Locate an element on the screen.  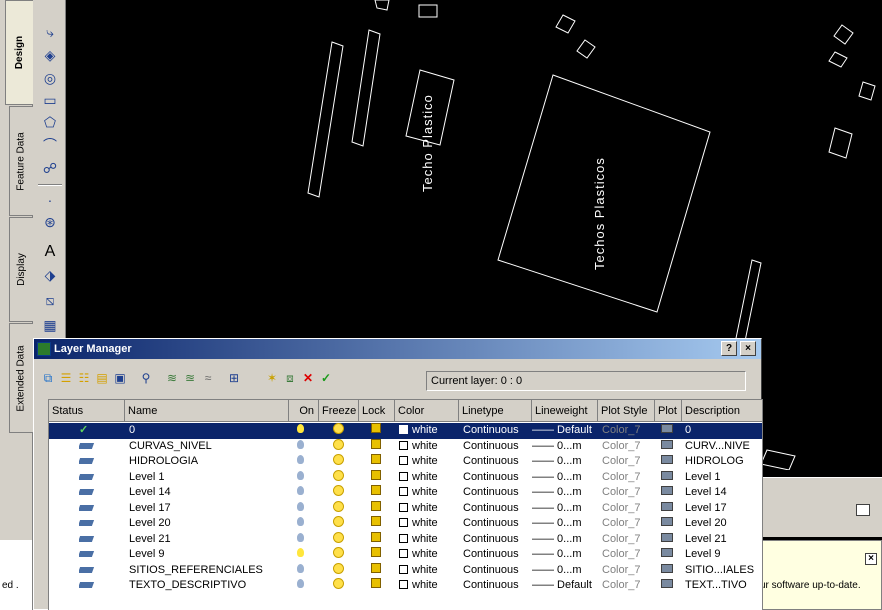
layer-description: 0 is located at coordinates (723, 430).